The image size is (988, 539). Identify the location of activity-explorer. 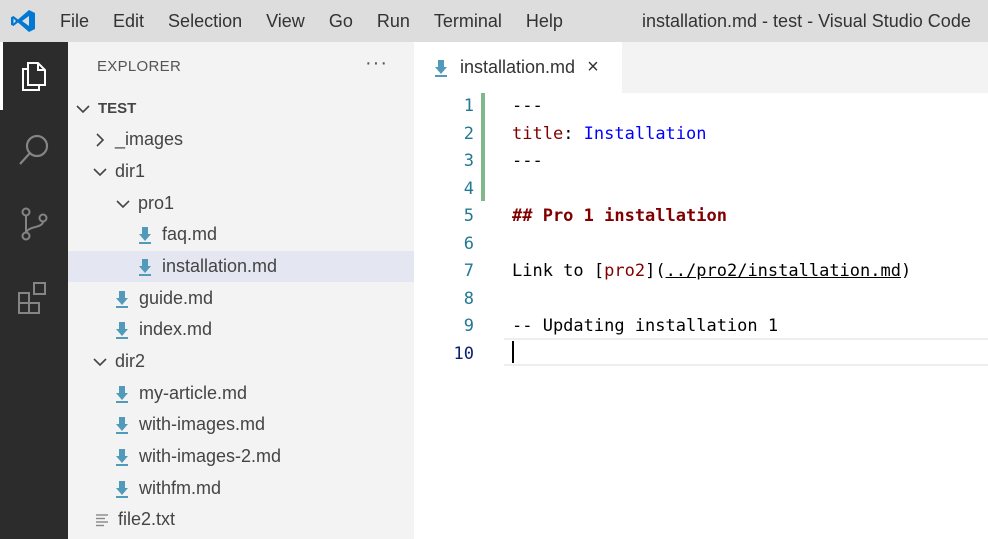
(34, 76).